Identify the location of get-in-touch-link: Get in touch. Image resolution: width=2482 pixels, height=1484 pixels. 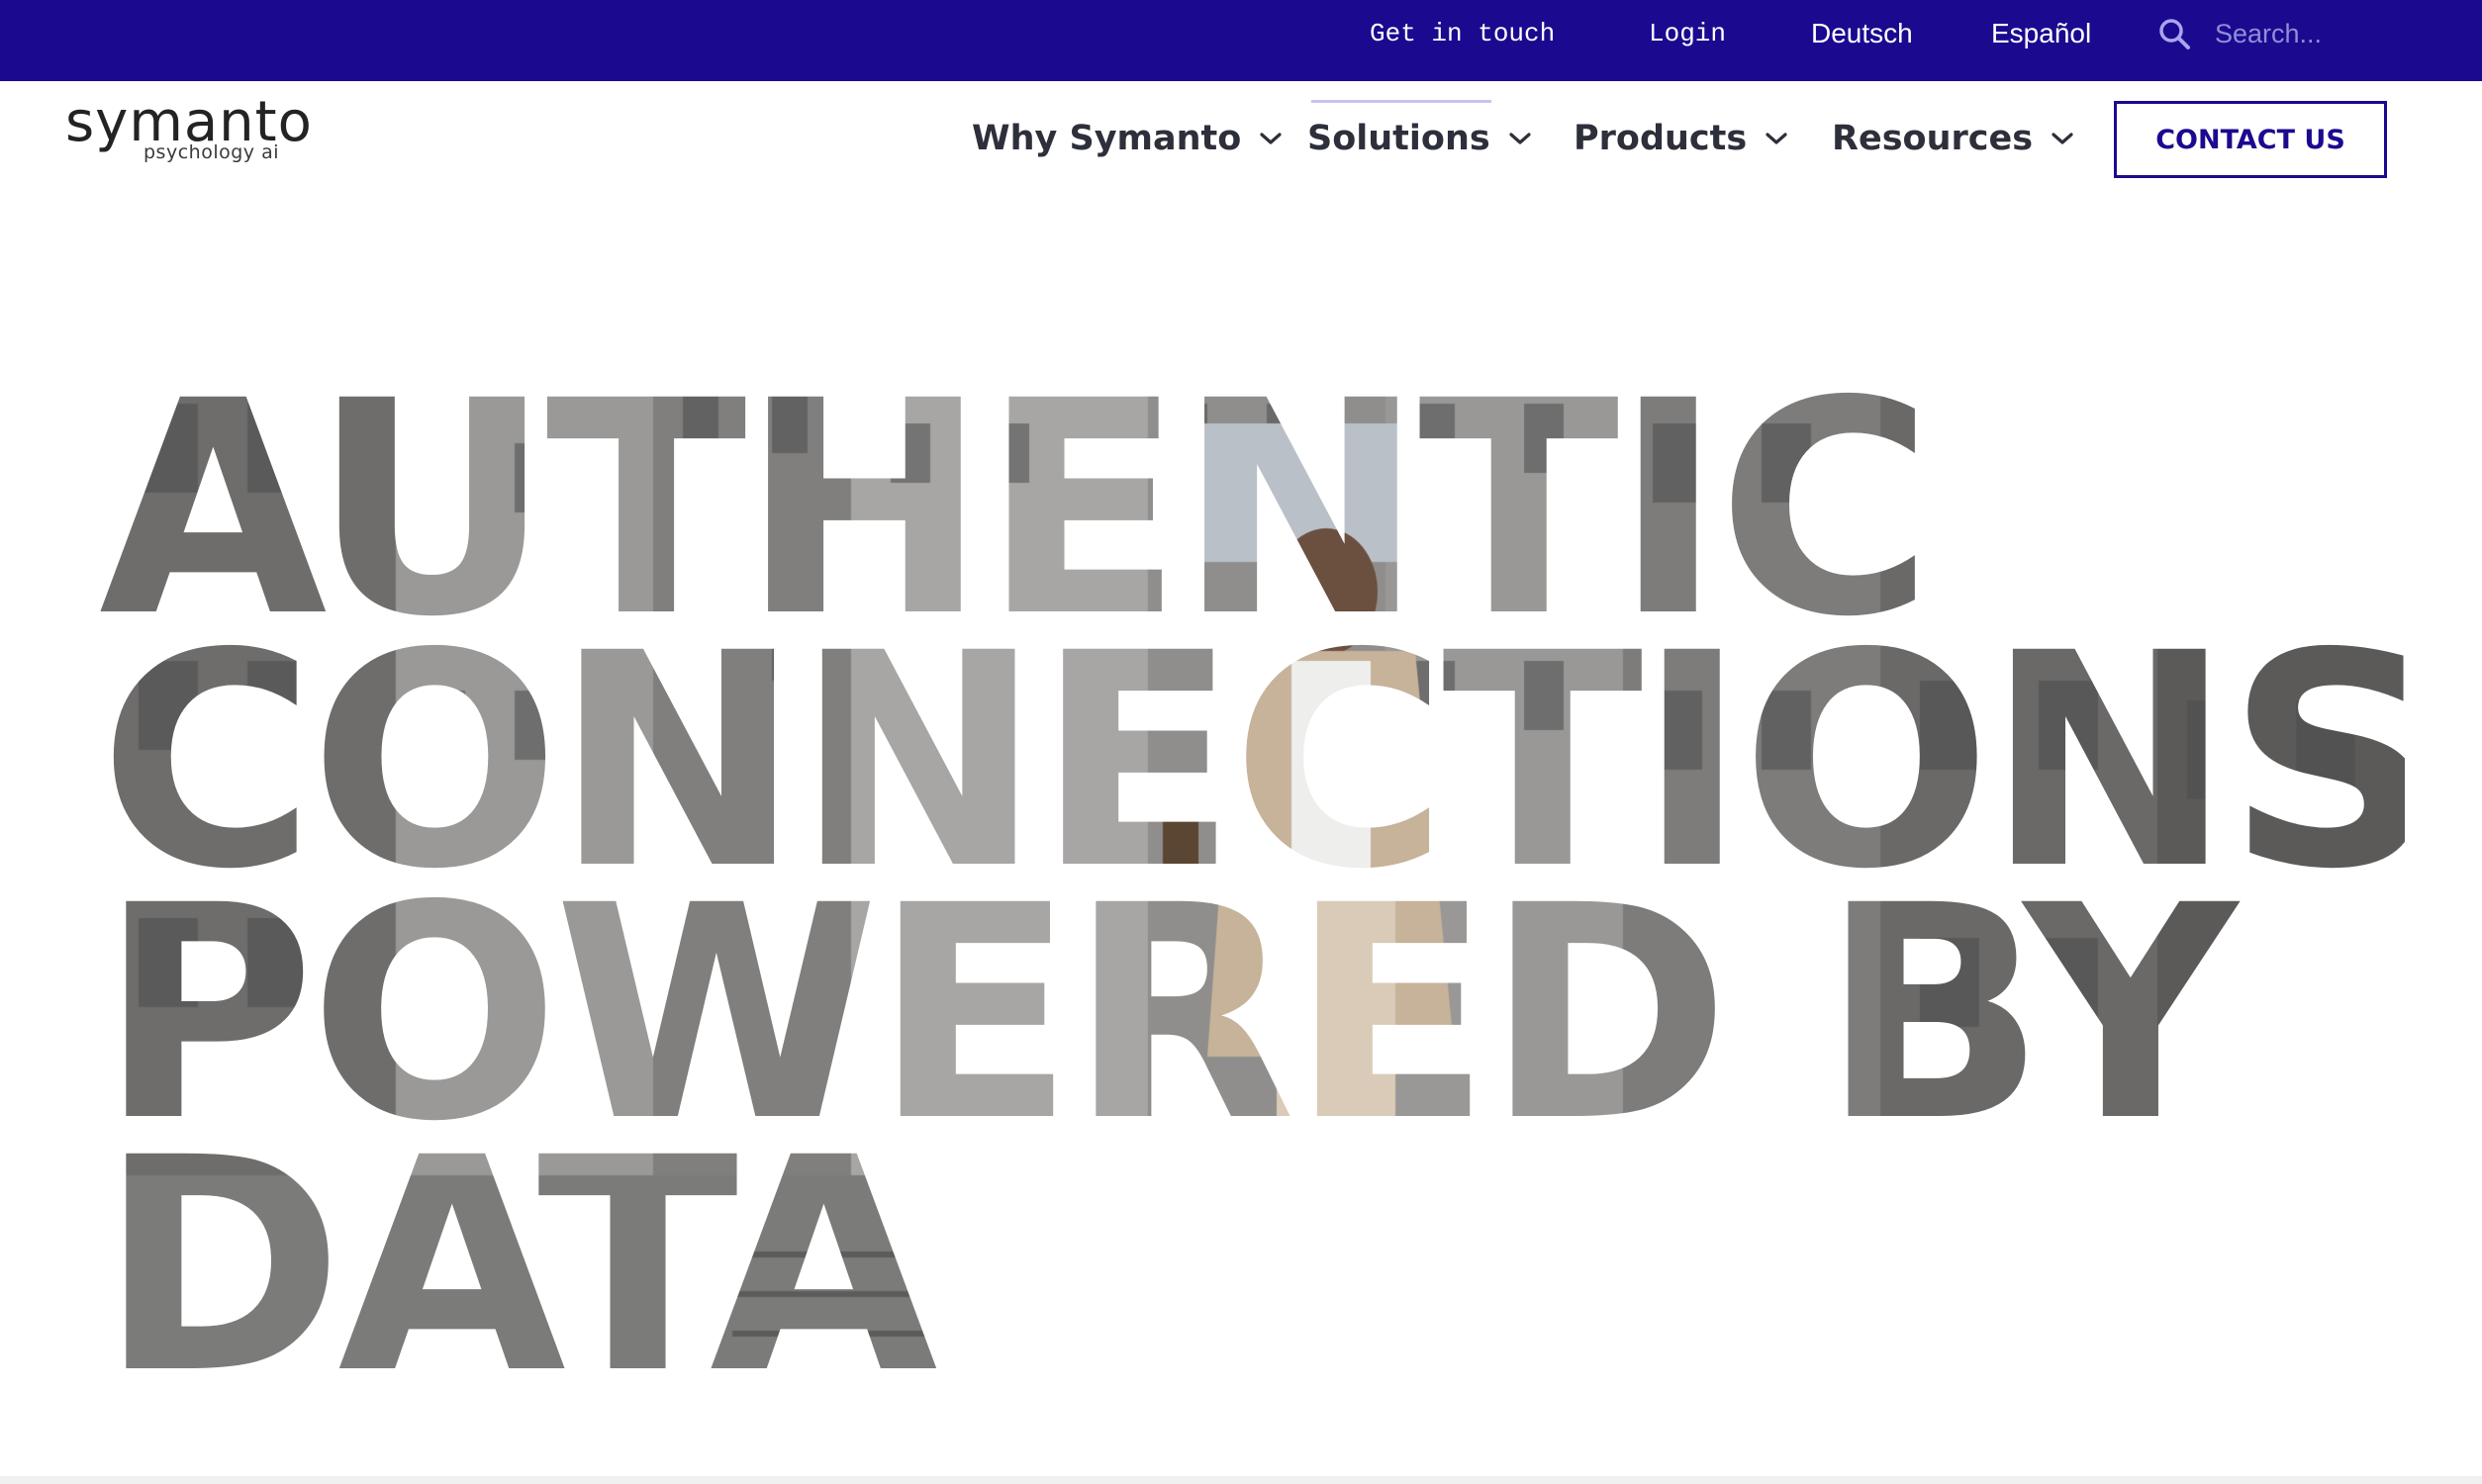
(1462, 33).